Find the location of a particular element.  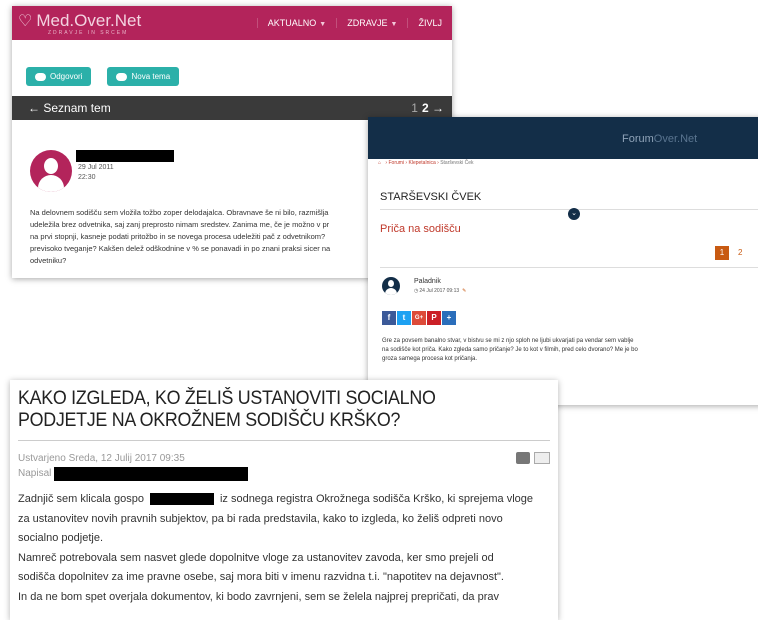

email-icon is located at coordinates (542, 458).